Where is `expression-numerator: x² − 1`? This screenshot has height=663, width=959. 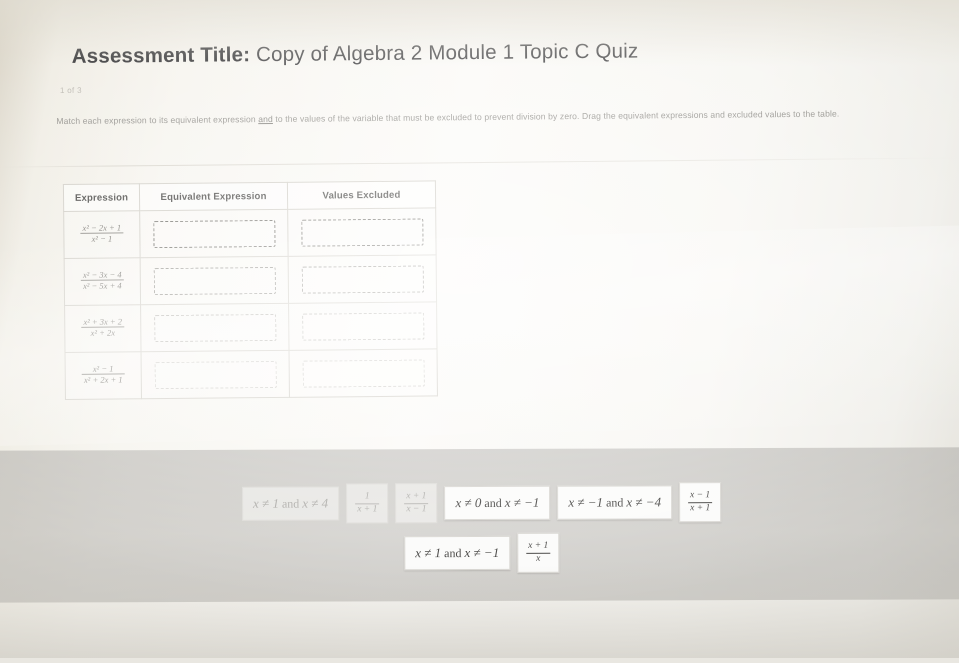
expression-numerator: x² − 1 is located at coordinates (103, 369).